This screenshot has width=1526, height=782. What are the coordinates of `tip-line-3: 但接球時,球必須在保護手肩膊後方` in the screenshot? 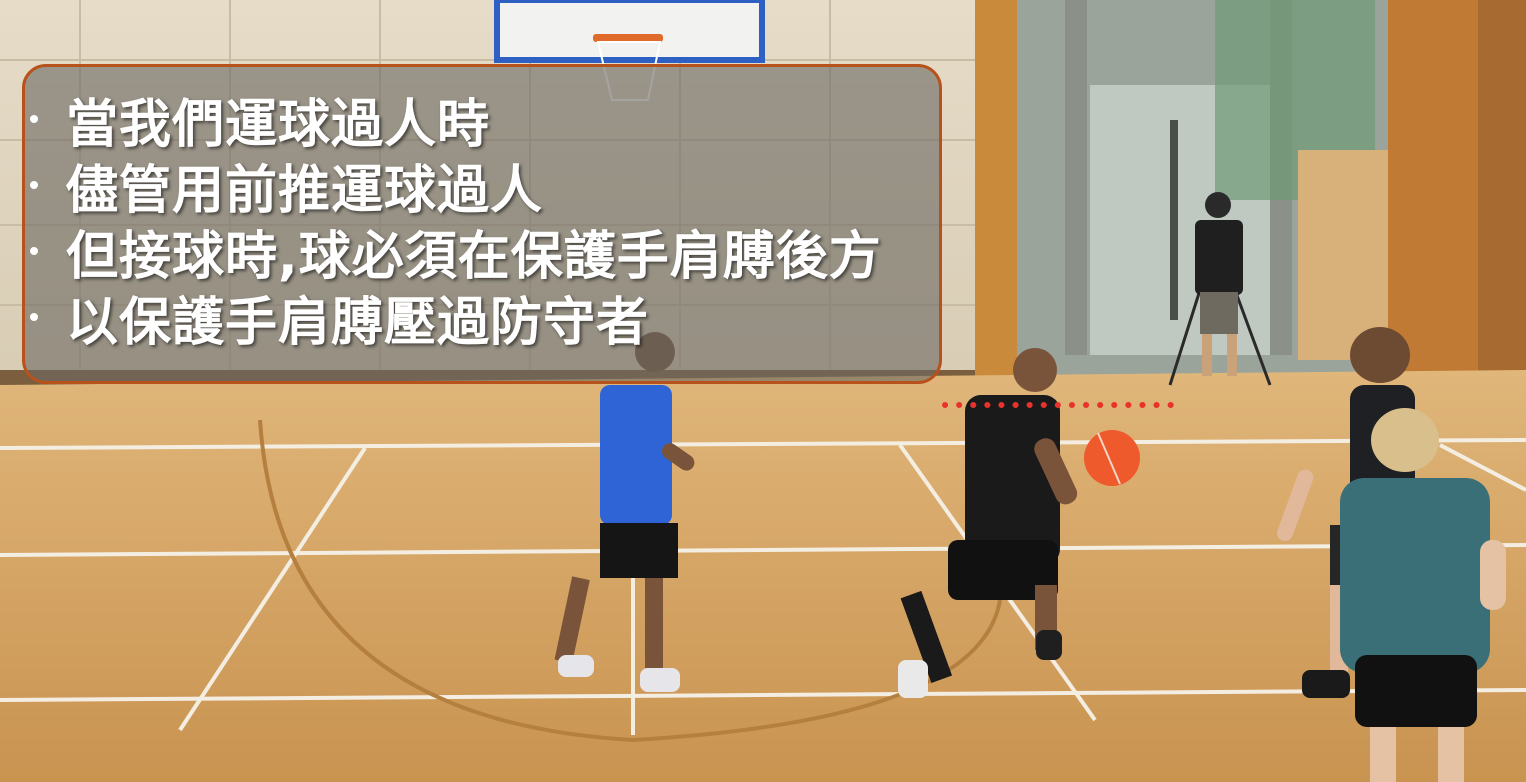 It's located at (452, 252).